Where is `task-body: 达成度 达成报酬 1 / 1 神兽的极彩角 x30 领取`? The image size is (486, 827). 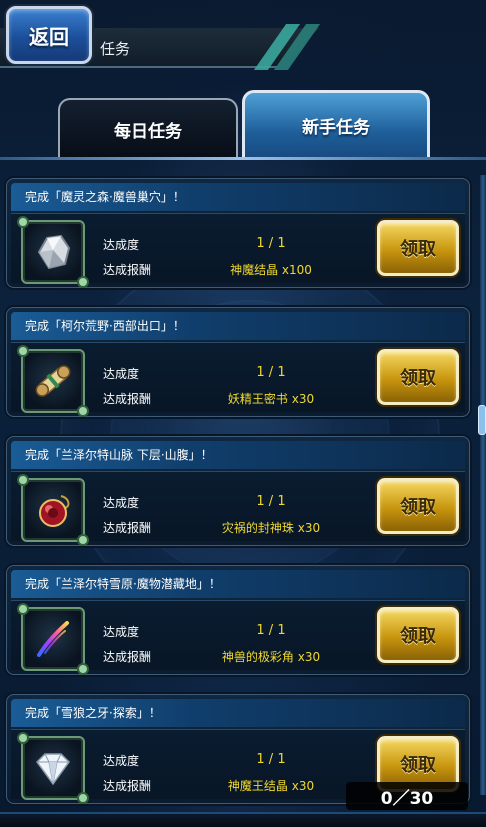
task-body: 达成度 达成报酬 1 / 1 神兽的极彩角 x30 领取 is located at coordinates (238, 637).